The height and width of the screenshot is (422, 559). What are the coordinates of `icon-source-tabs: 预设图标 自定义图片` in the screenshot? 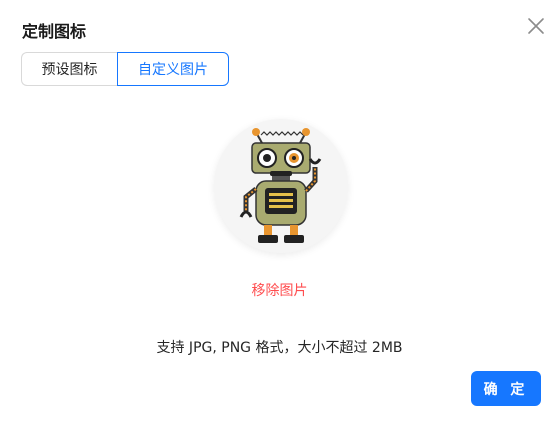 It's located at (125, 69).